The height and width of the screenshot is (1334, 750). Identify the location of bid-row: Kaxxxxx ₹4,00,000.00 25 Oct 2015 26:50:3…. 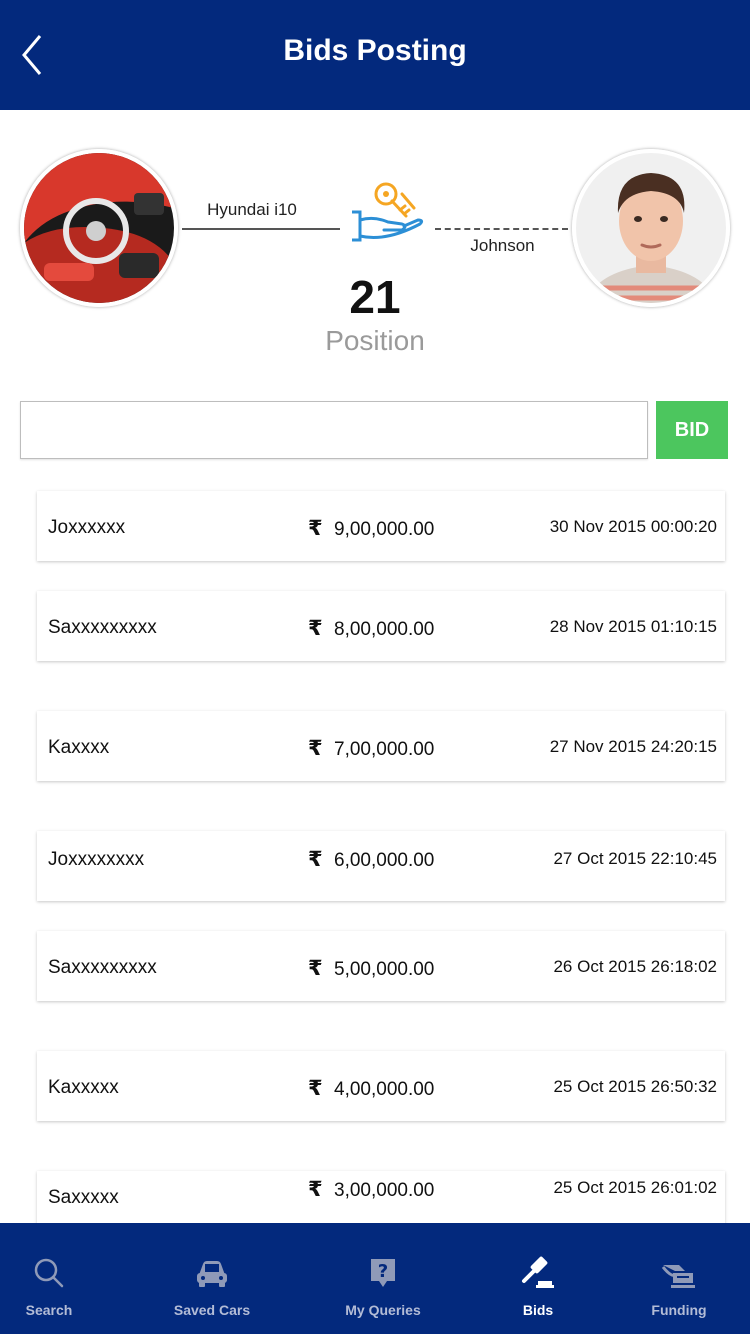
(381, 1086).